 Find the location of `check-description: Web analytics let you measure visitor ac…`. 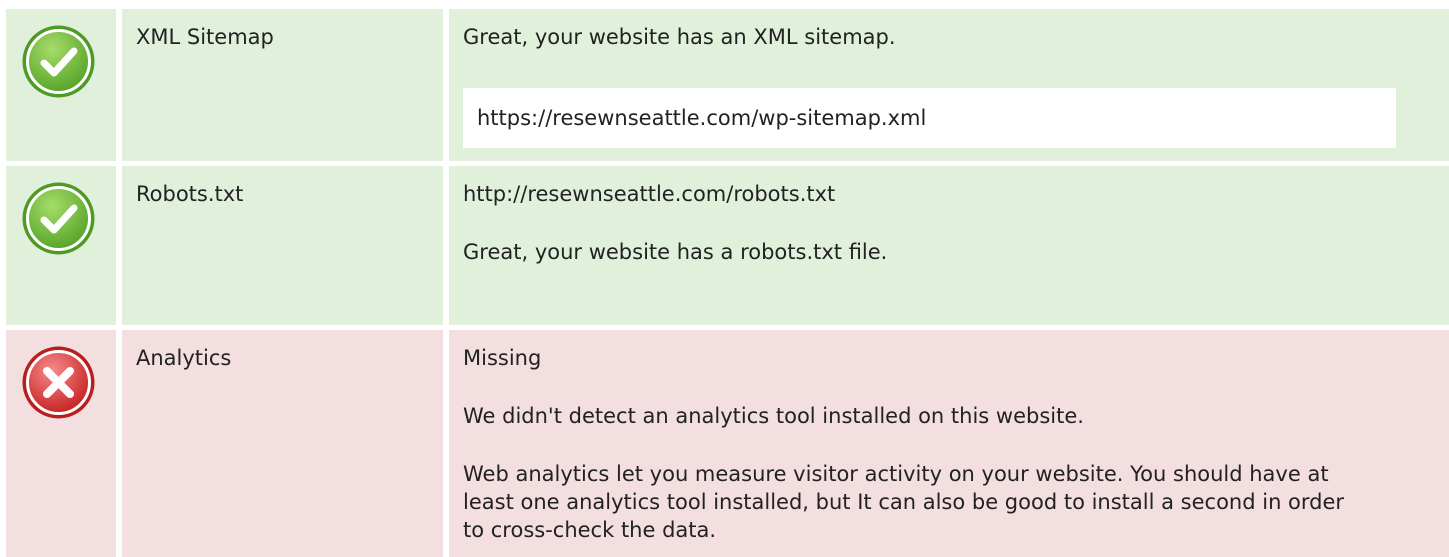

check-description: Web analytics let you measure visitor ac… is located at coordinates (904, 502).